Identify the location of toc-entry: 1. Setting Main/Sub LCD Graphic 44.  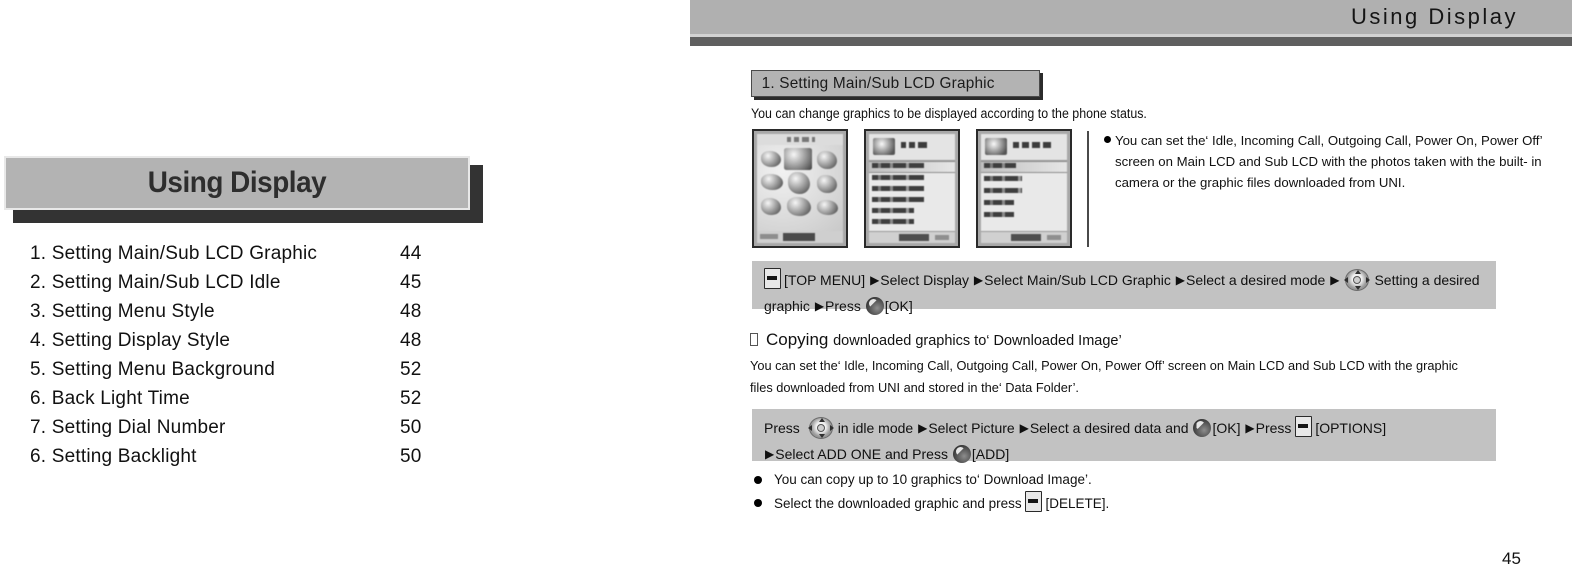
(240, 257).